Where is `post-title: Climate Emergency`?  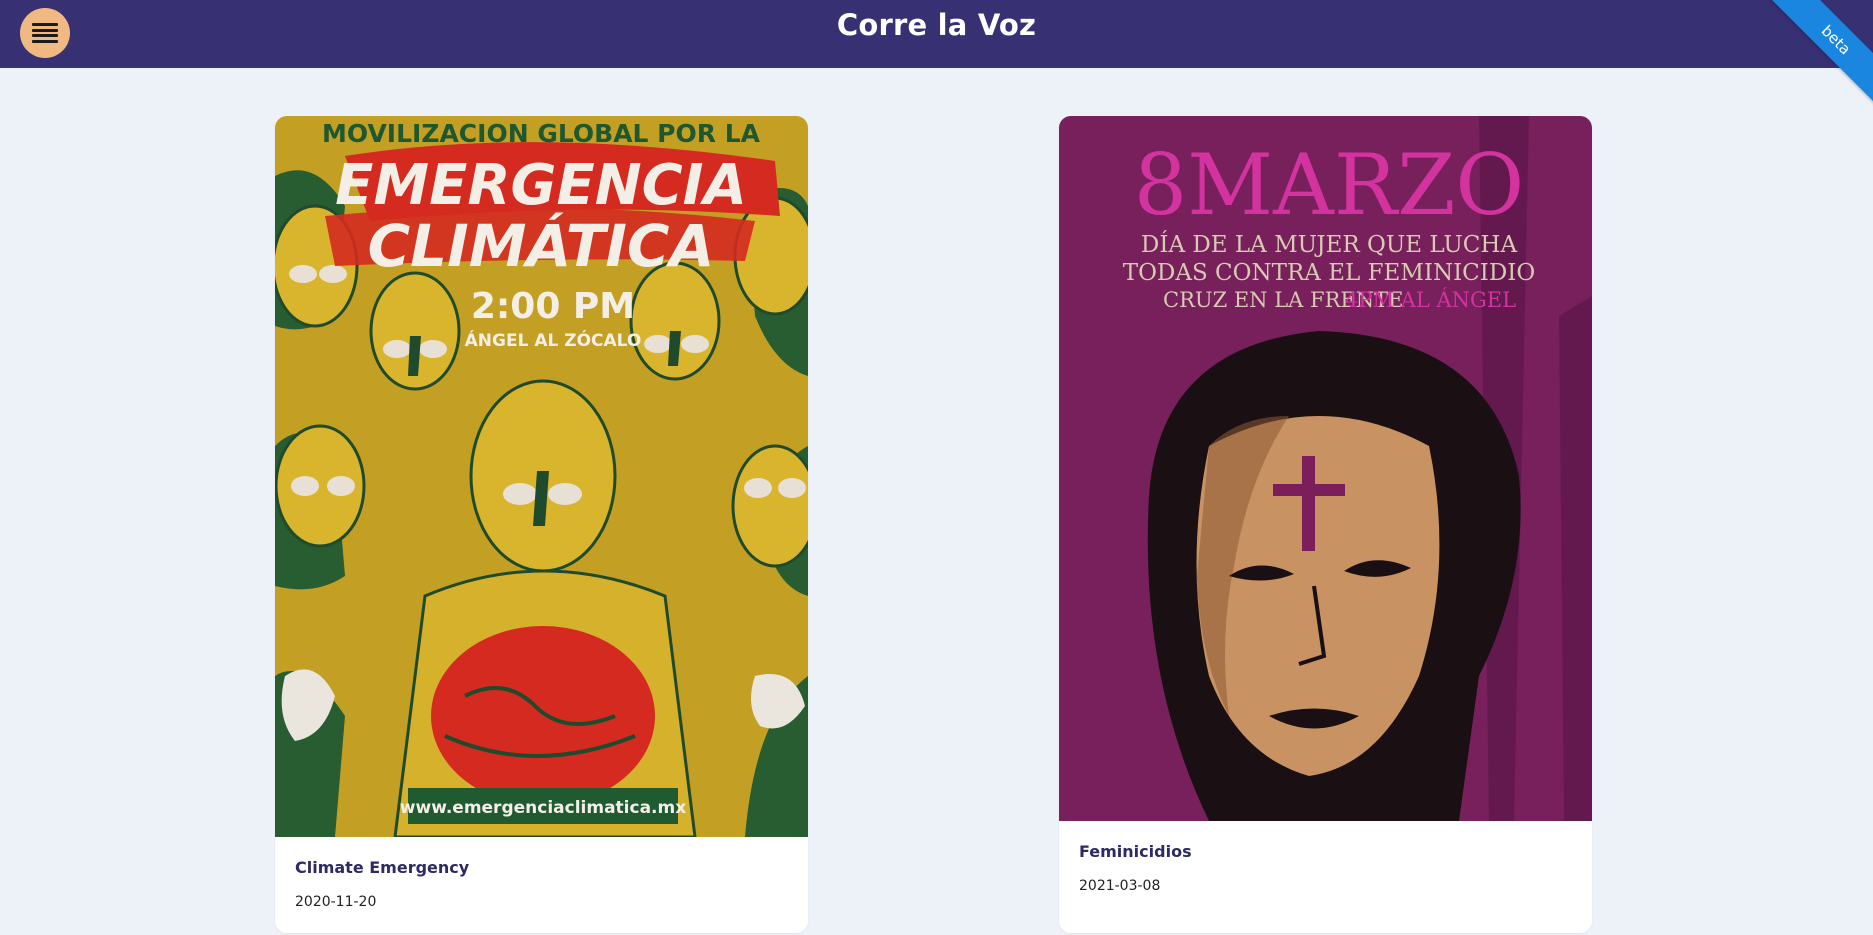
post-title: Climate Emergency is located at coordinates (382, 867).